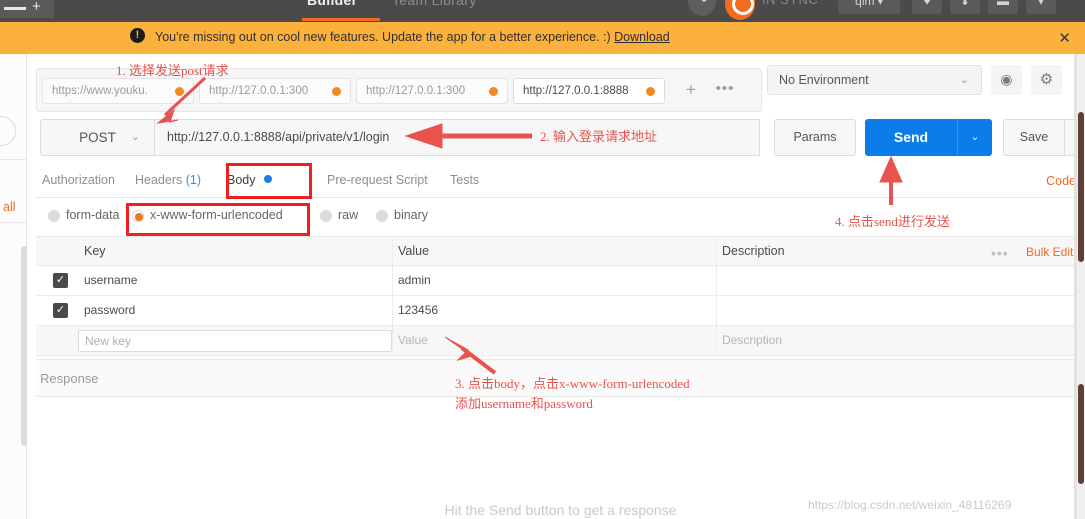 Image resolution: width=1085 pixels, height=519 pixels. What do you see at coordinates (15, 8) in the screenshot?
I see `new-tab-bar` at bounding box center [15, 8].